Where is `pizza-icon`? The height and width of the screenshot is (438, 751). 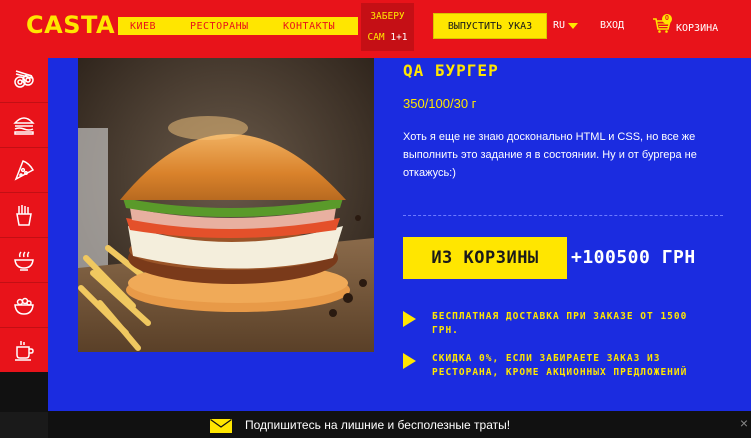 pizza-icon is located at coordinates (24, 170).